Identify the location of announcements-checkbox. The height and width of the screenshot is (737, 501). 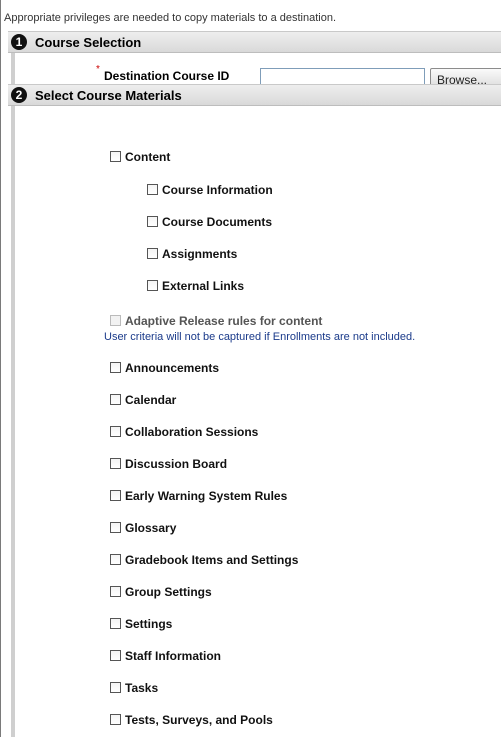
(115, 367).